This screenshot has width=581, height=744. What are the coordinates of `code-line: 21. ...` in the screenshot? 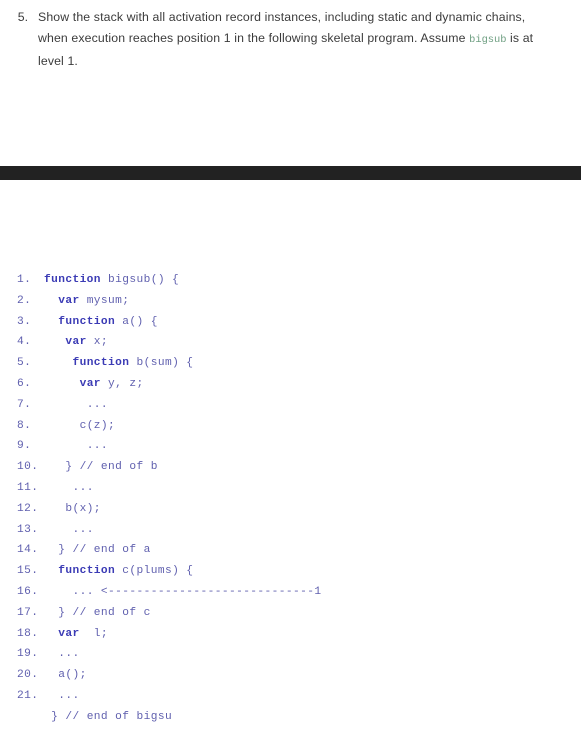 It's located at (290, 696).